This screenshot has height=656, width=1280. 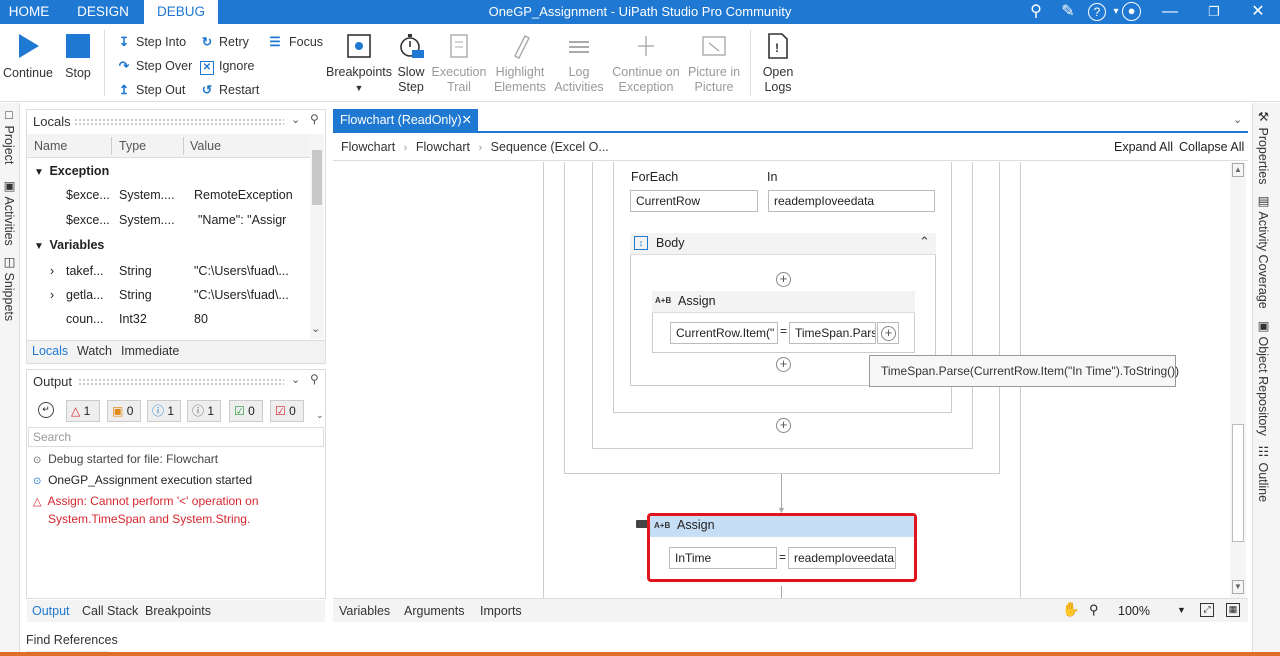 I want to click on table-row-value: RemoteException, so click(x=243, y=195).